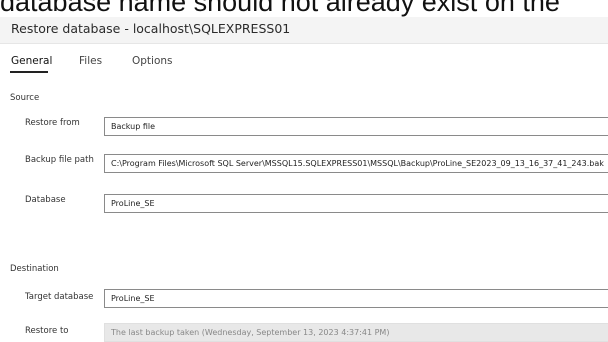 Image resolution: width=608 pixels, height=342 pixels. Describe the element at coordinates (31, 61) in the screenshot. I see `tab-general: General` at that location.